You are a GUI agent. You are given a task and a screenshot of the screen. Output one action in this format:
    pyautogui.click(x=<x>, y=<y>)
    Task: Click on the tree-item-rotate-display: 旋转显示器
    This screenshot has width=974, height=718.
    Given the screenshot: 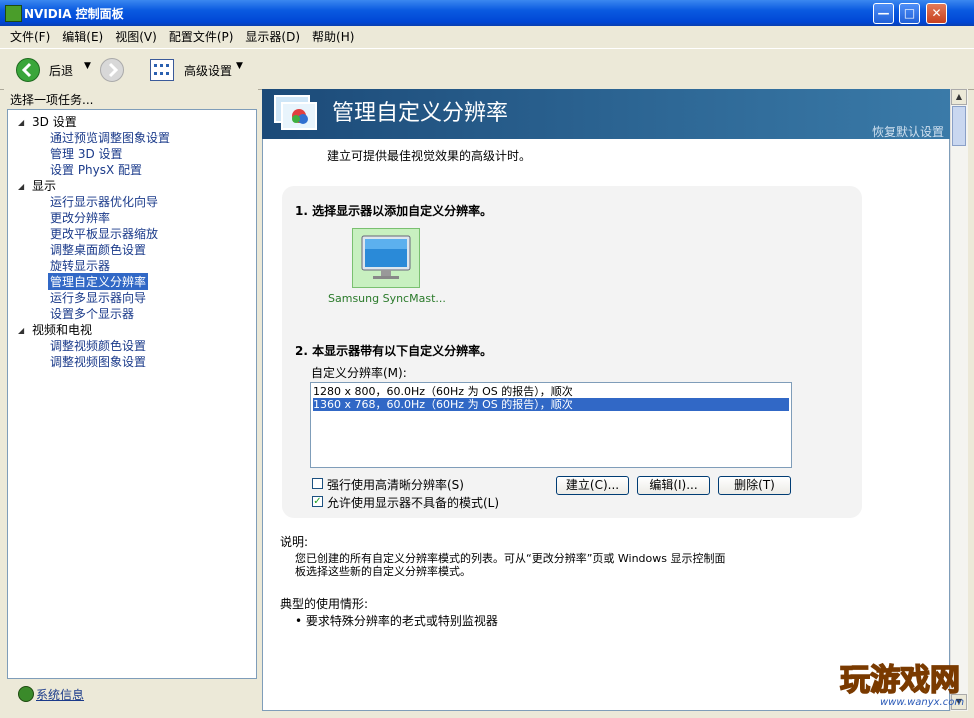 What is the action you would take?
    pyautogui.click(x=80, y=265)
    